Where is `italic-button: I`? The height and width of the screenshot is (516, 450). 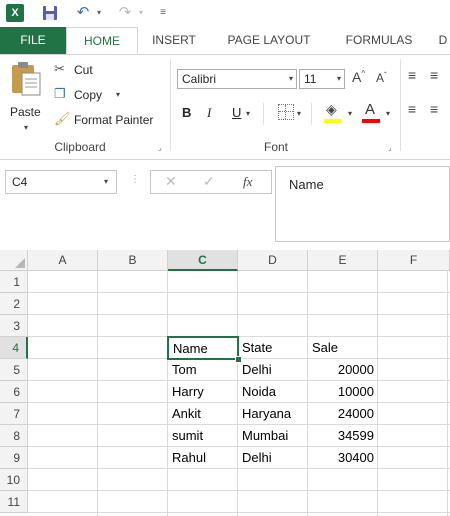
italic-button: I is located at coordinates (209, 113).